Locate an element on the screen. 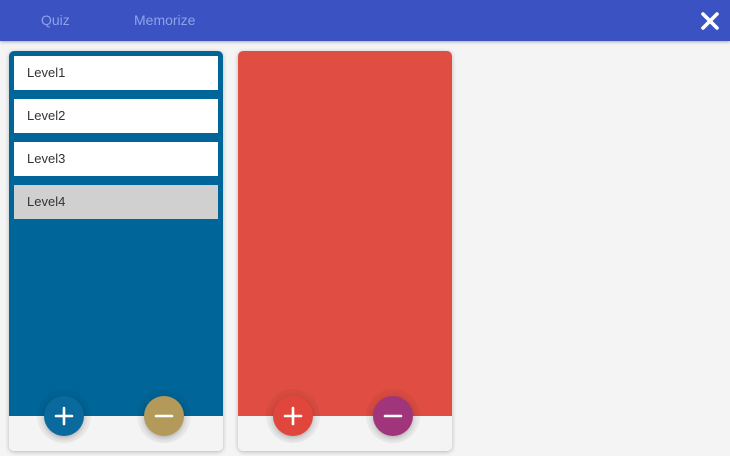  close-icon is located at coordinates (710, 21).